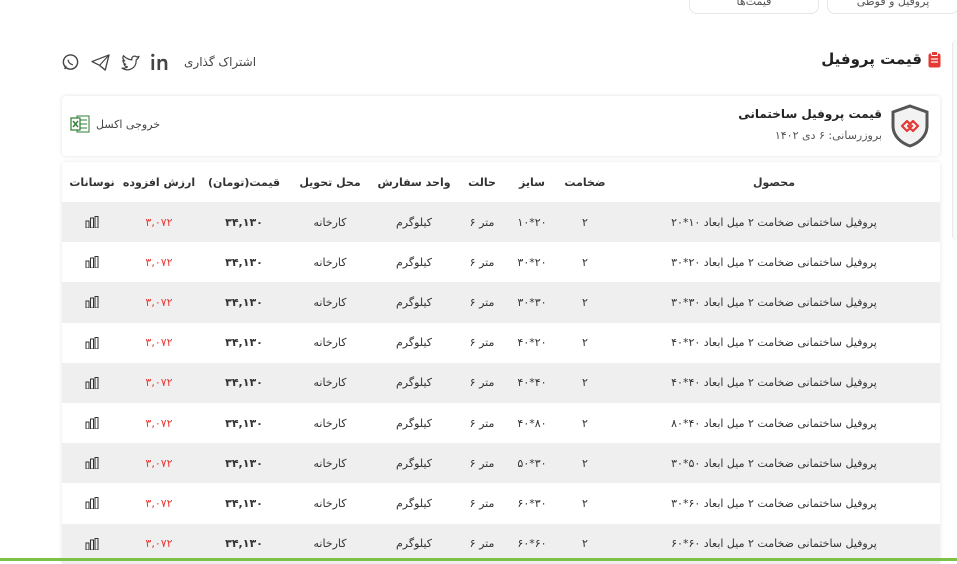 The height and width of the screenshot is (564, 957). What do you see at coordinates (130, 62) in the screenshot?
I see `twitter-icon` at bounding box center [130, 62].